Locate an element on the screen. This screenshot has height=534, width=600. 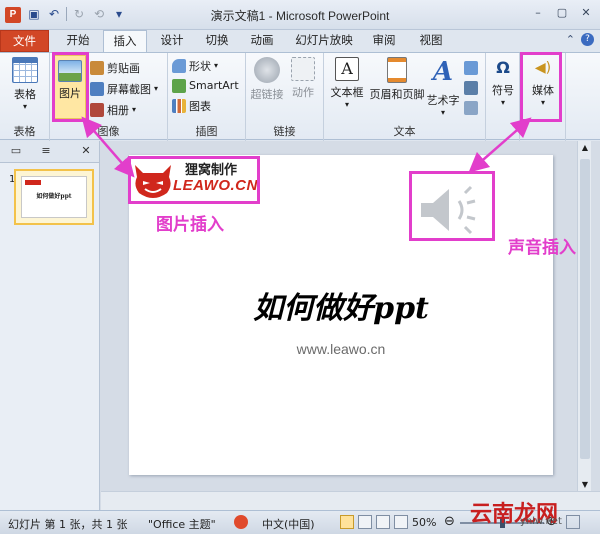
clipart-icon is located at coordinates (97, 67).